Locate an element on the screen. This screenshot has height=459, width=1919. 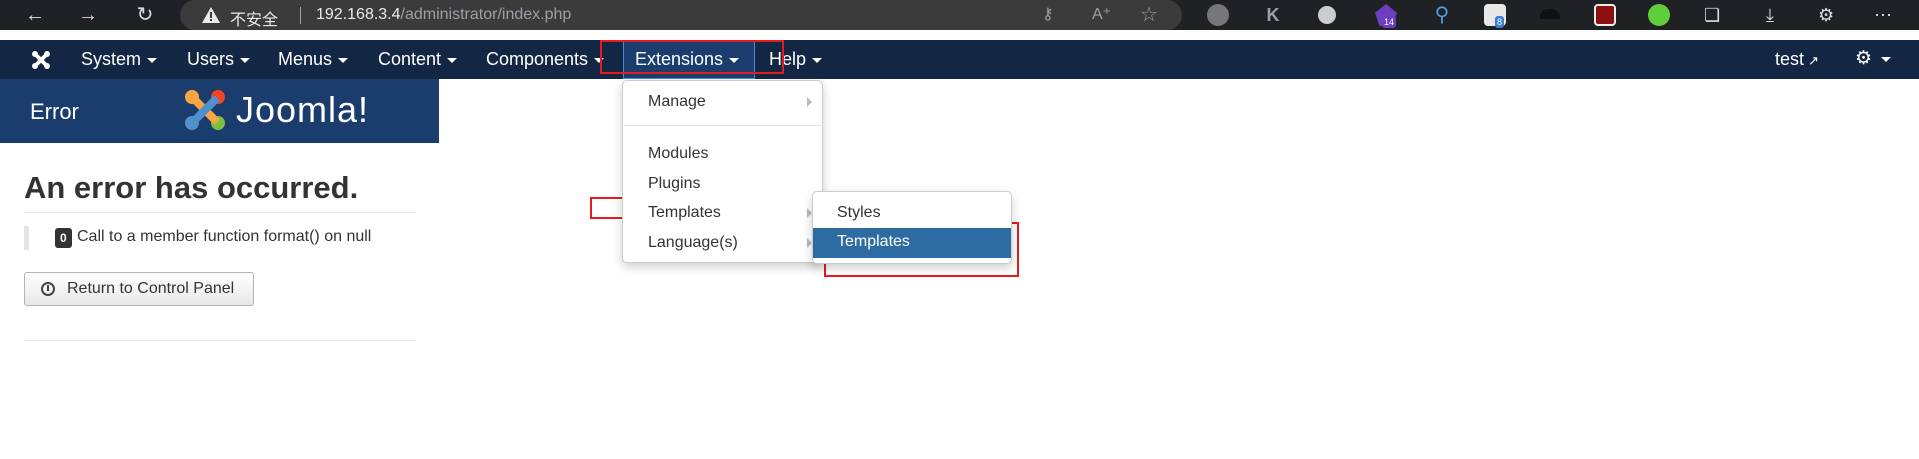
more-menu-icon: ⋯ is located at coordinates (1883, 15).